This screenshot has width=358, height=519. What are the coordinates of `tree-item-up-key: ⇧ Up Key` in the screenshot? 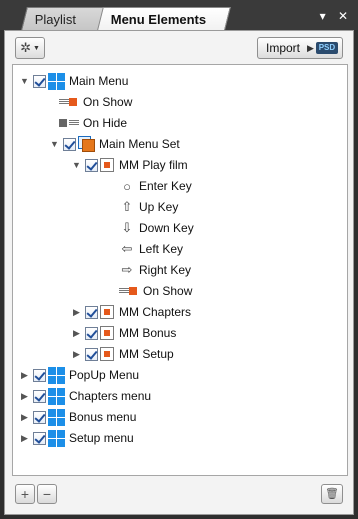 It's located at (149, 207).